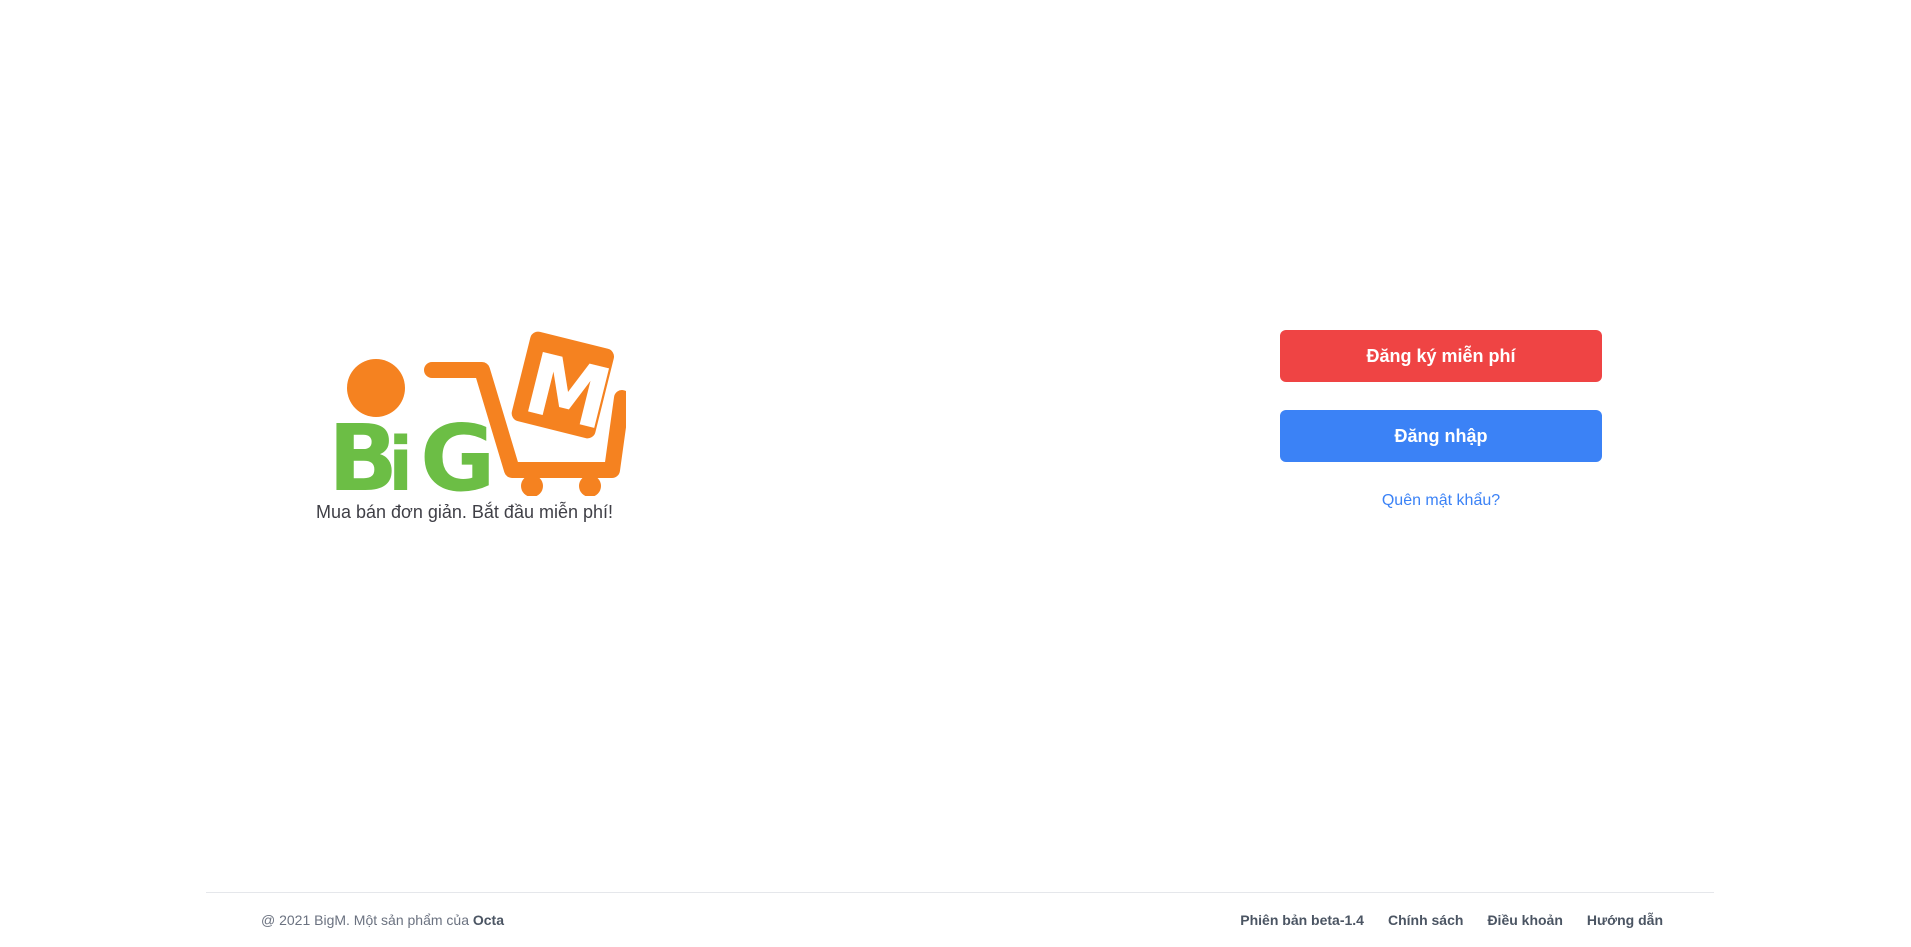  I want to click on tagline: Mua bán đơn giản. Bắt đầu miễn phí!, so click(464, 512).